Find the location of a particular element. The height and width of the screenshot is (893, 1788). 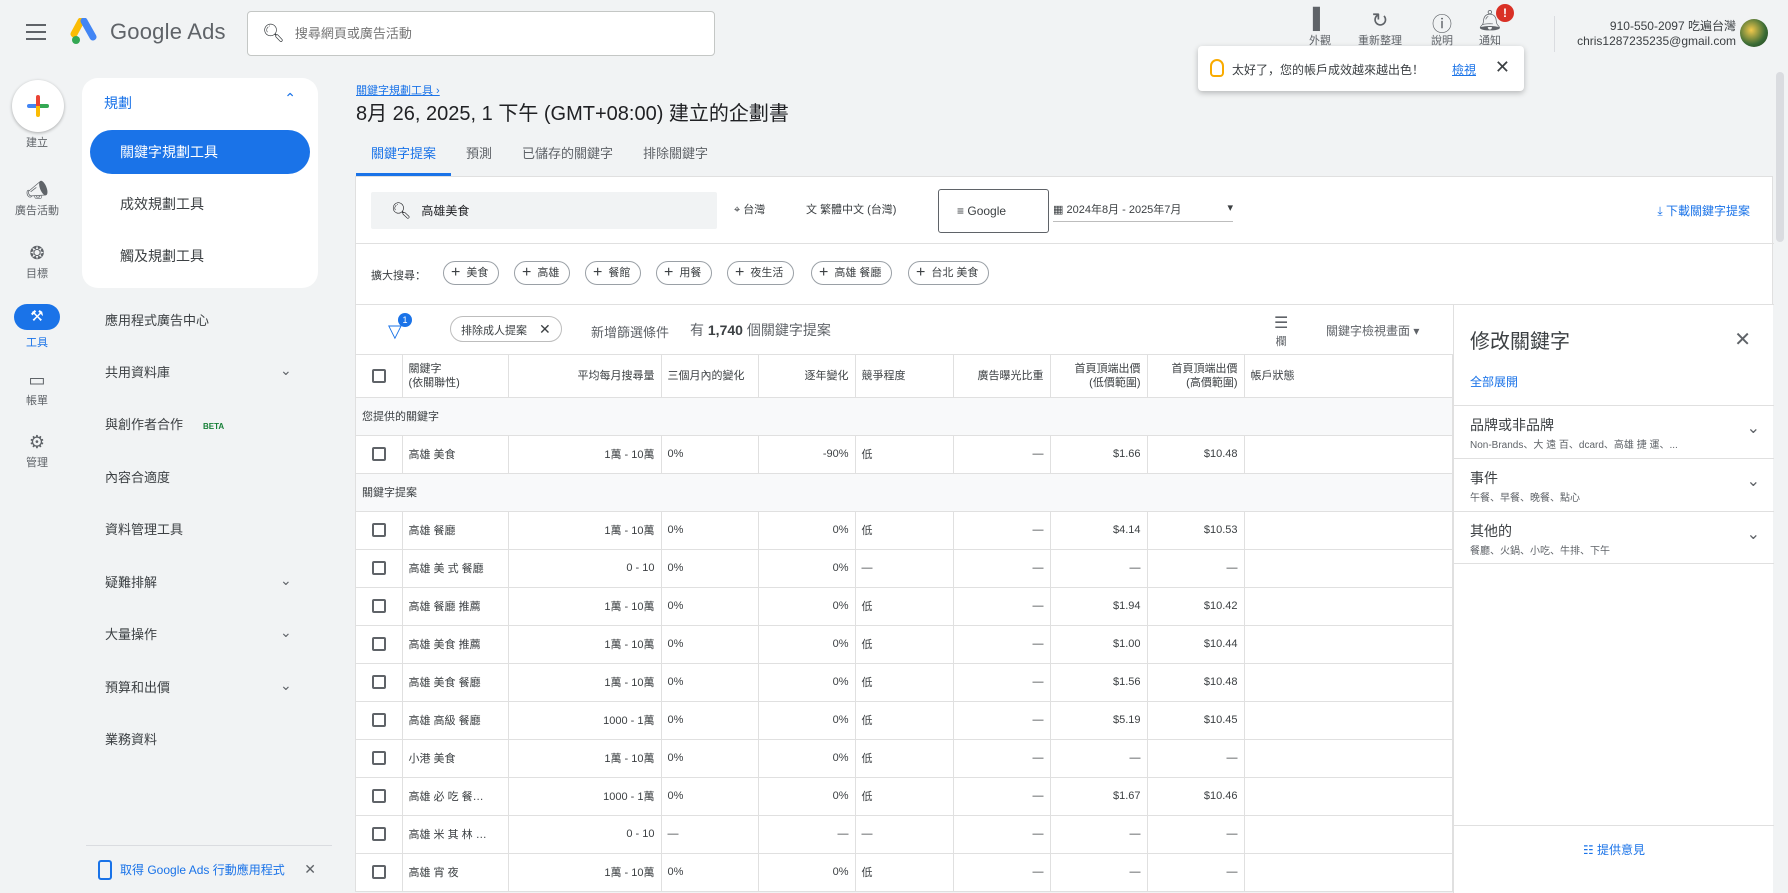

search-input is located at coordinates (494, 33).